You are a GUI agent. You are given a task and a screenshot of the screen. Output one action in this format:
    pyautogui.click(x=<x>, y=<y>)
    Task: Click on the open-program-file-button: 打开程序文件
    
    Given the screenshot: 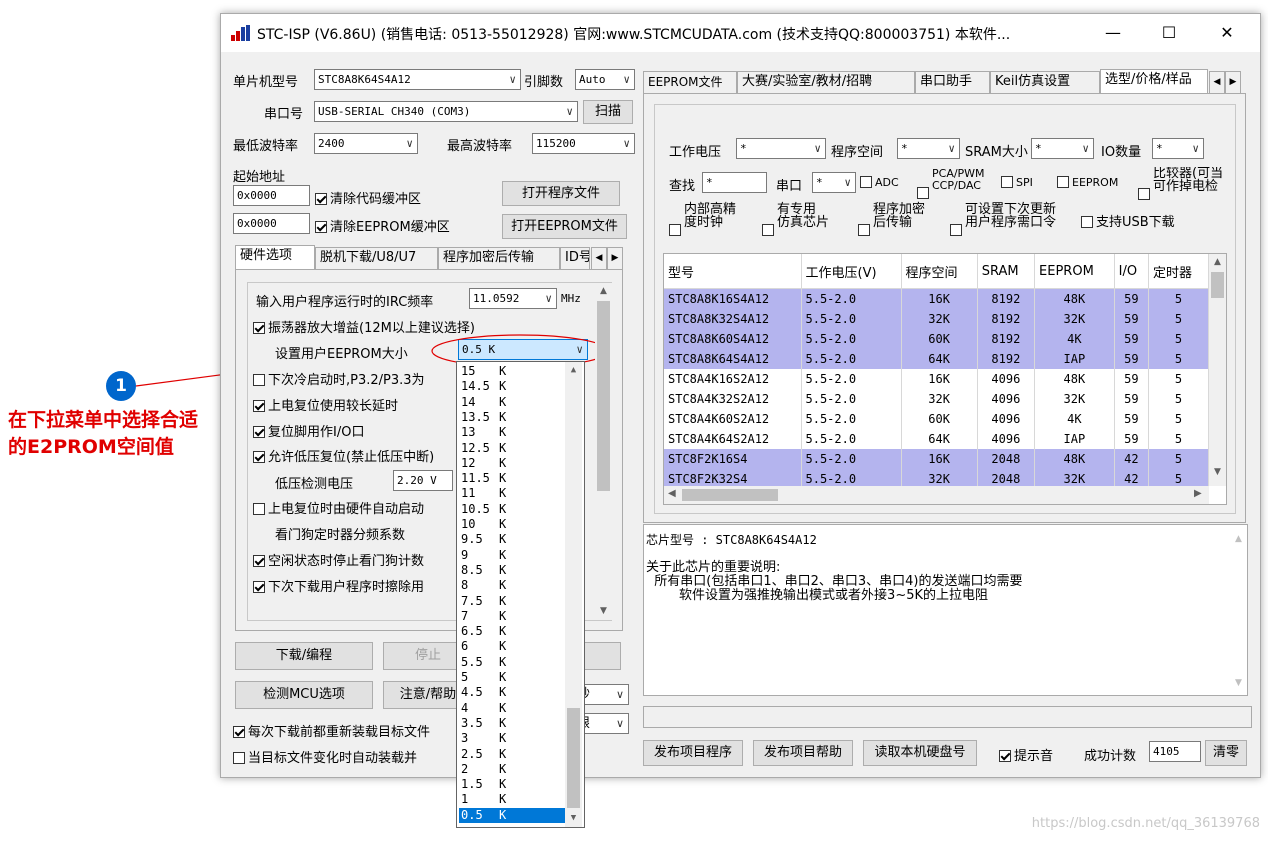 What is the action you would take?
    pyautogui.click(x=561, y=193)
    